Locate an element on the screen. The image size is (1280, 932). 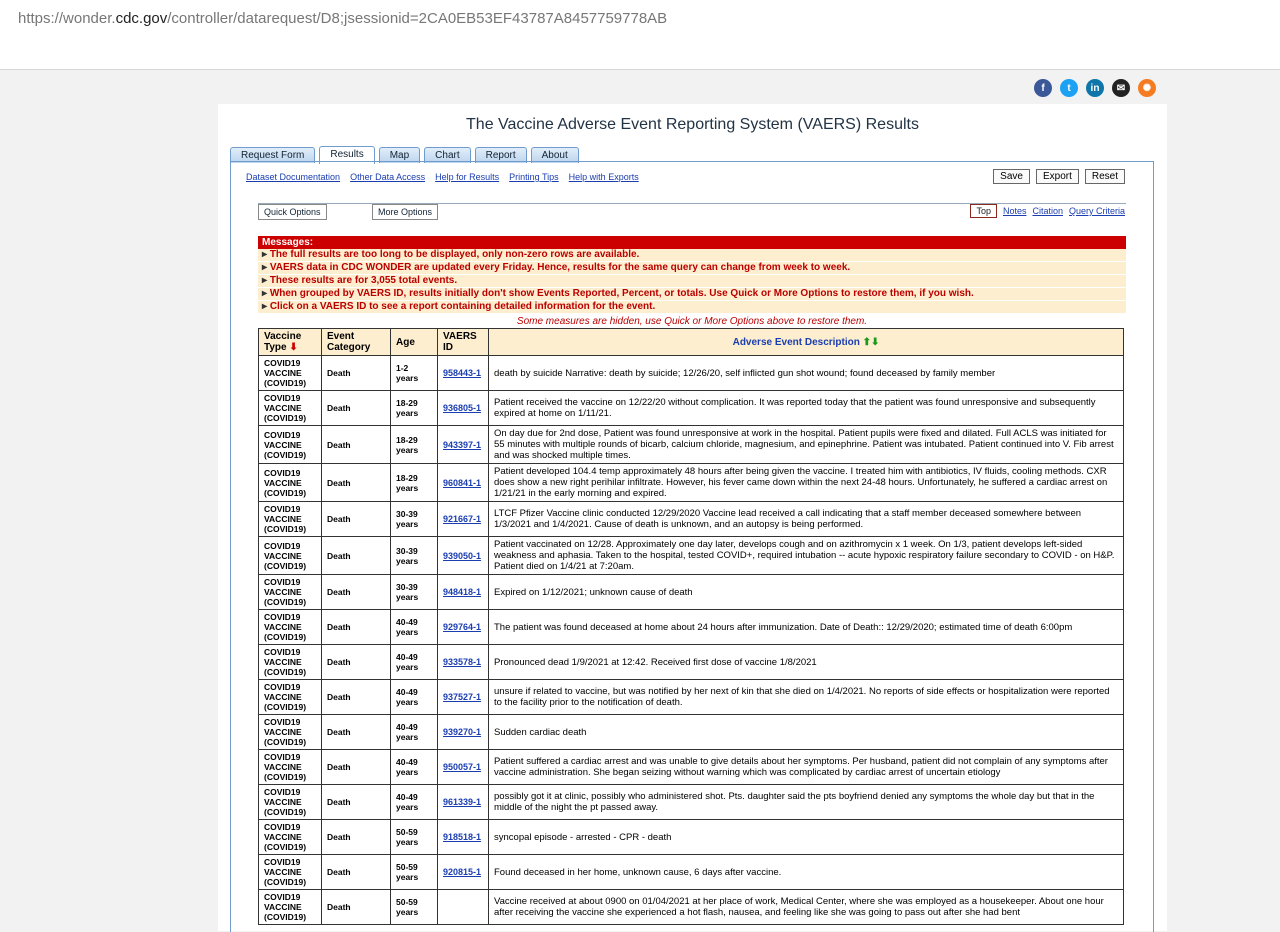
query-criteria-link: Query Criteria is located at coordinates (1097, 211).